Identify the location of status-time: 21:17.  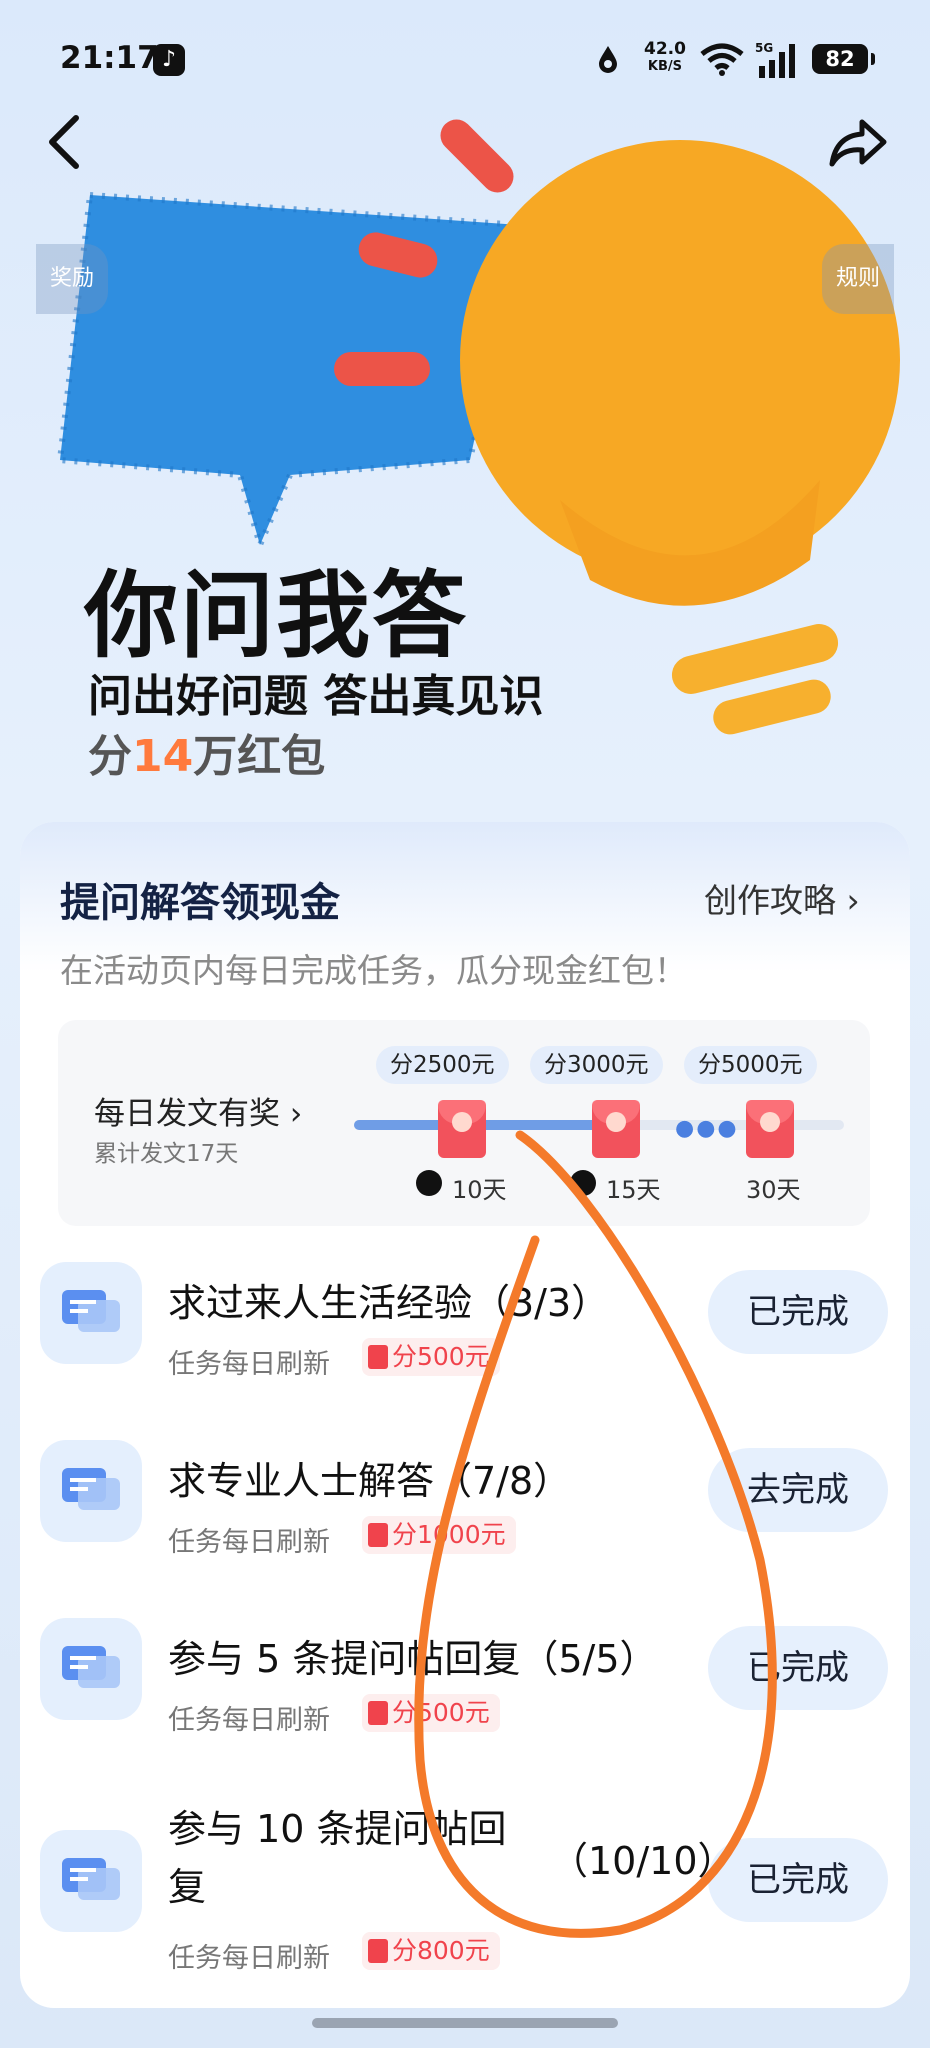
(109, 58).